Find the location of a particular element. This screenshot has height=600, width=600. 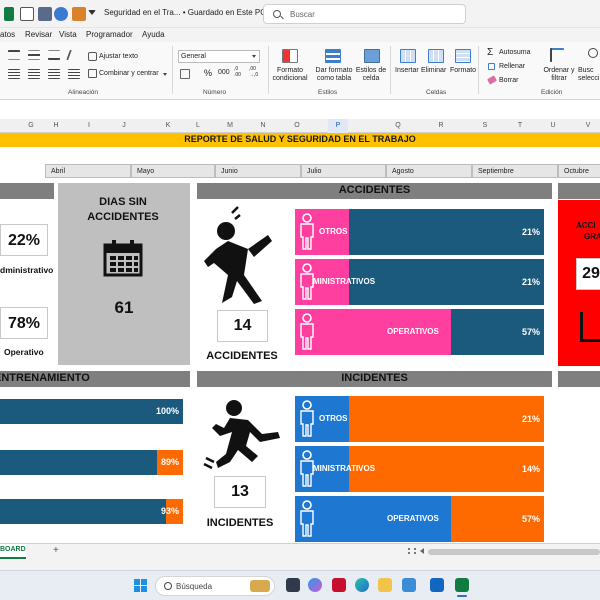

delete-icon is located at coordinates (436, 56).